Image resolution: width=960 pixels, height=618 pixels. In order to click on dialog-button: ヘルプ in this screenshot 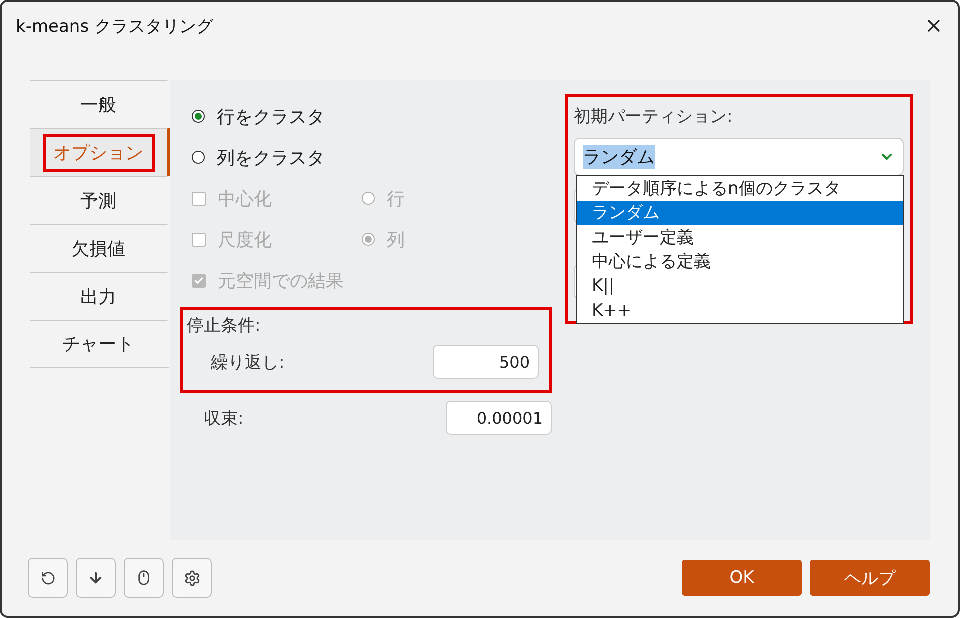, I will do `click(870, 578)`.